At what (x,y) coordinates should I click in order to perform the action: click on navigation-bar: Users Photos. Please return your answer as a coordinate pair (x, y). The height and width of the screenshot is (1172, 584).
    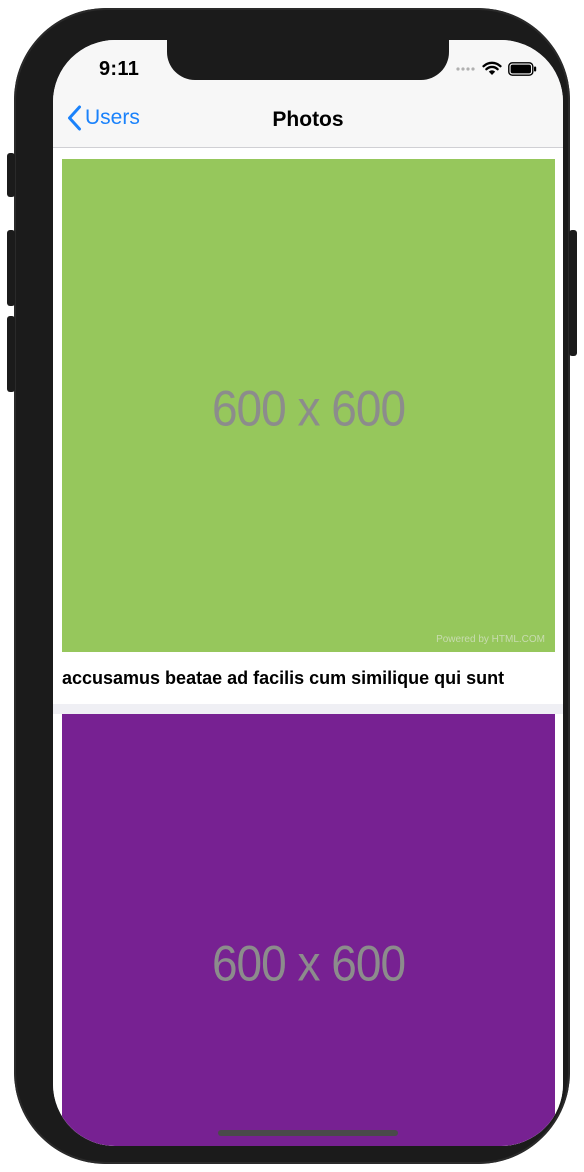
    Looking at the image, I should click on (308, 120).